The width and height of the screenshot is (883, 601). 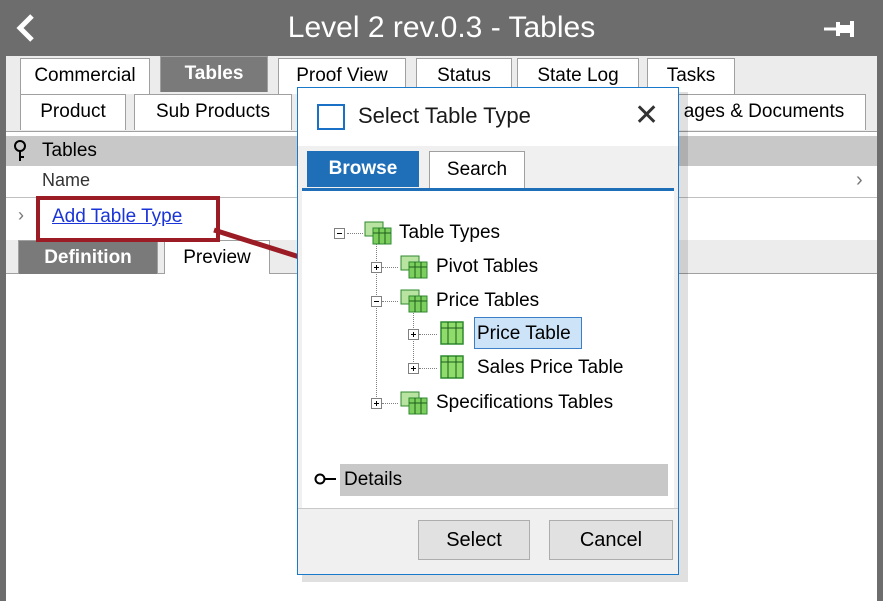 What do you see at coordinates (85, 76) in the screenshot?
I see `tab-commercial: Commercial` at bounding box center [85, 76].